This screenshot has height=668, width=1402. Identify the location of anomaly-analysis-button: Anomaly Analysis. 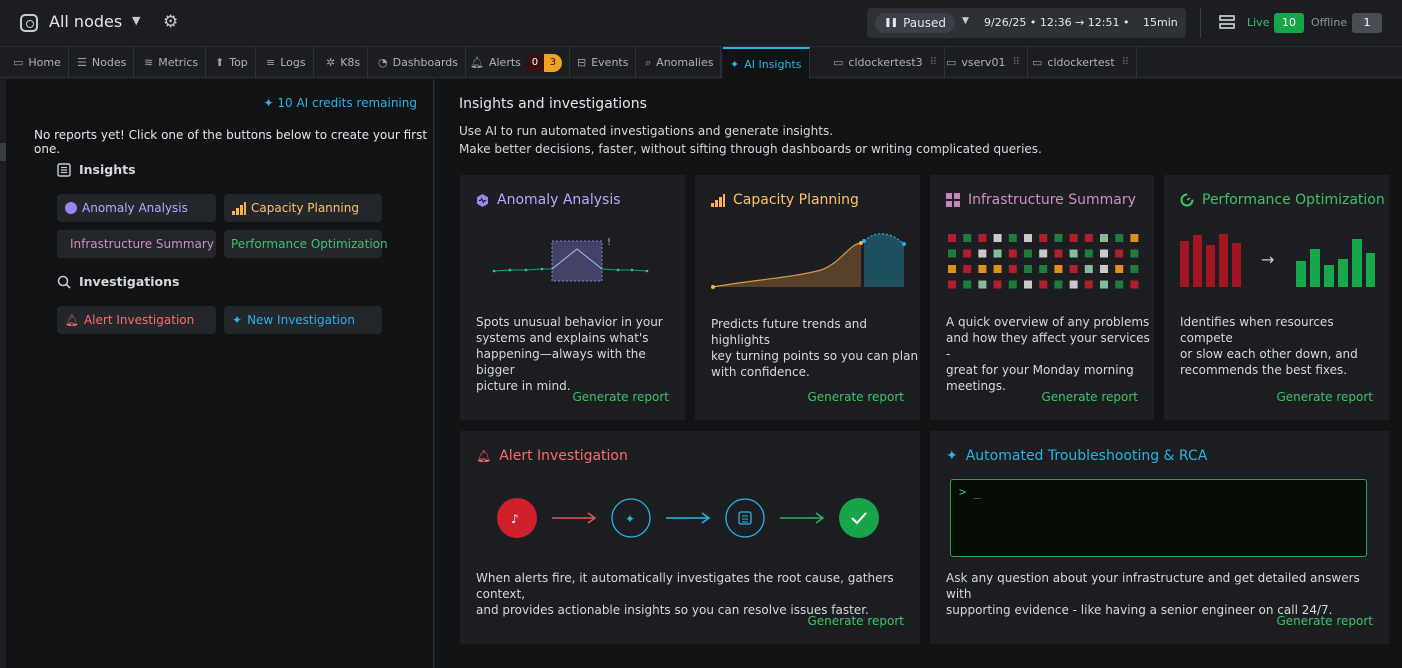
(136, 208).